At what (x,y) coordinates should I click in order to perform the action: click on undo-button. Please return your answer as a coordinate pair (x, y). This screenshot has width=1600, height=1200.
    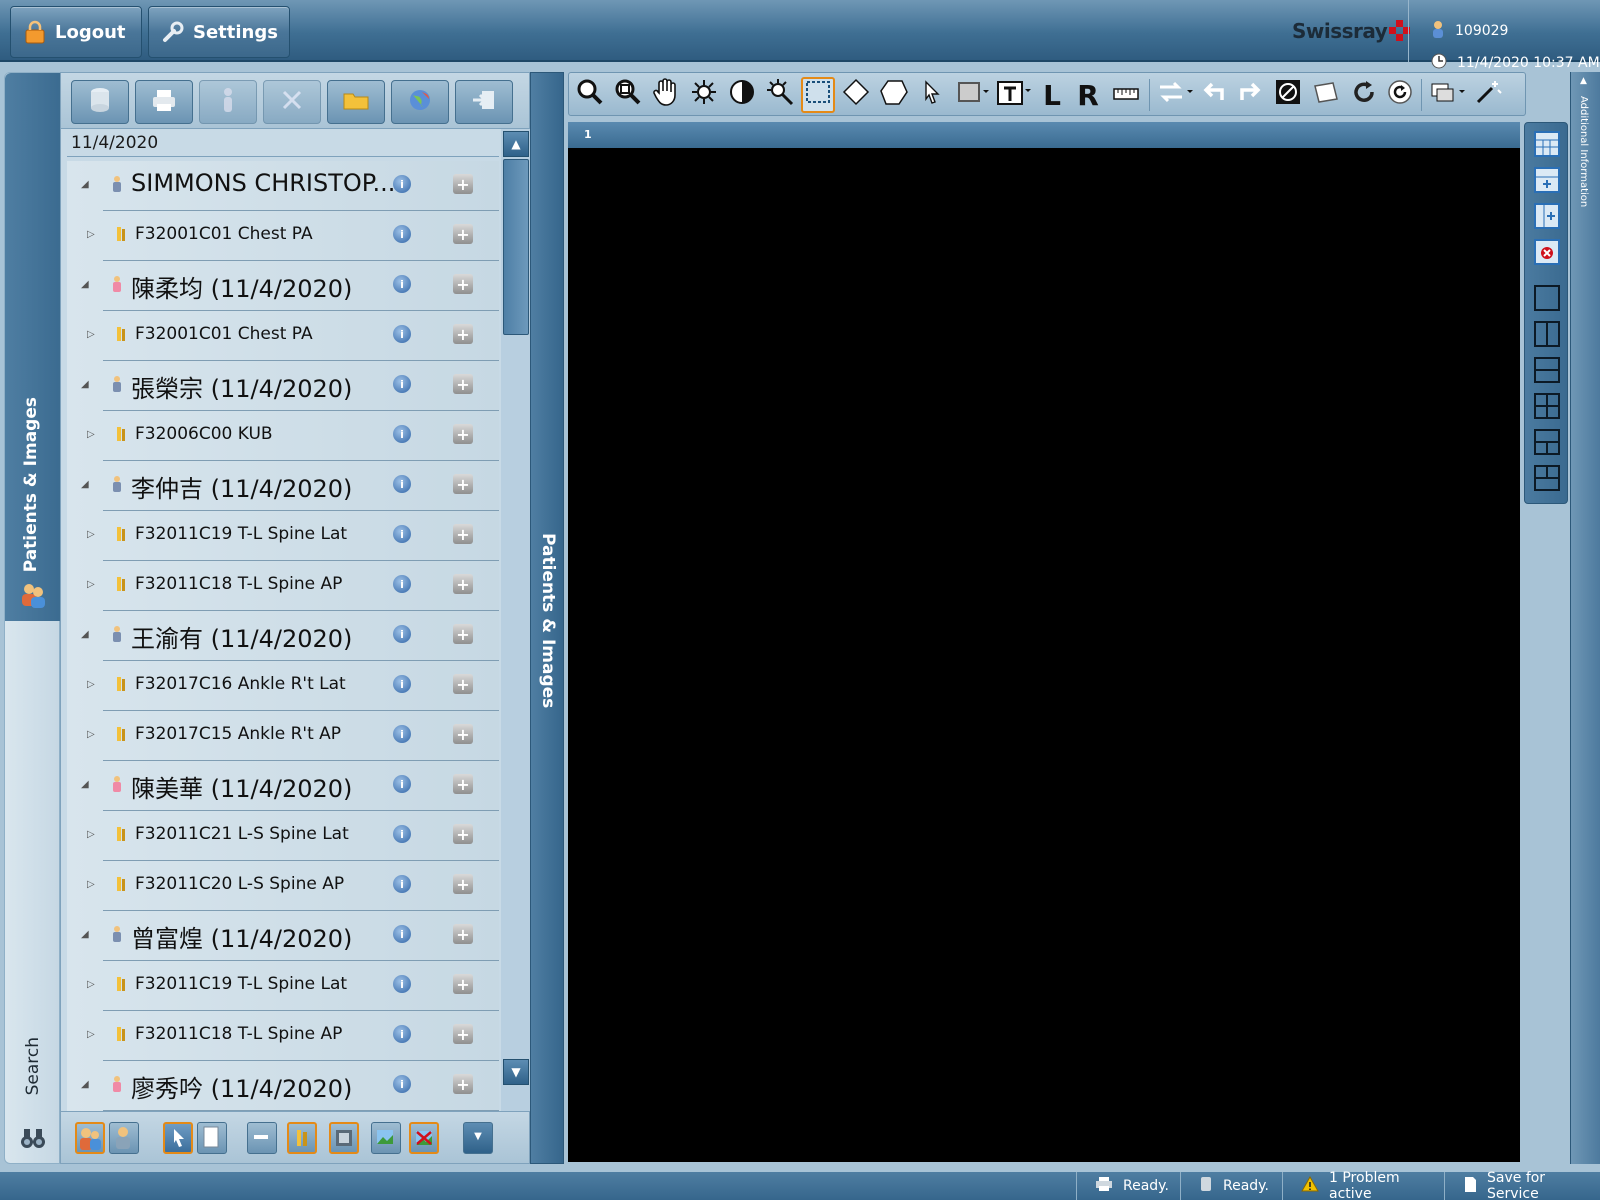
    Looking at the image, I should click on (1214, 95).